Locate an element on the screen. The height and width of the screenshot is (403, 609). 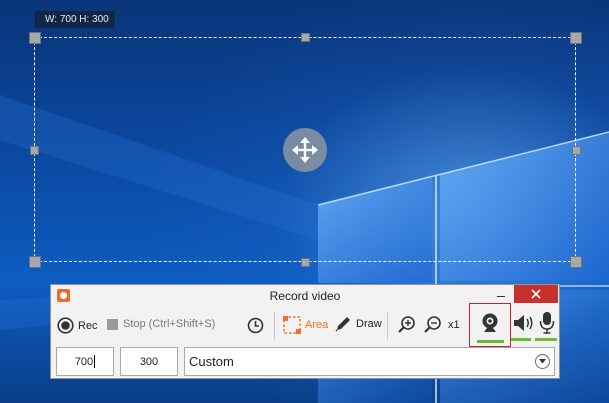
width-input: 700 is located at coordinates (85, 361).